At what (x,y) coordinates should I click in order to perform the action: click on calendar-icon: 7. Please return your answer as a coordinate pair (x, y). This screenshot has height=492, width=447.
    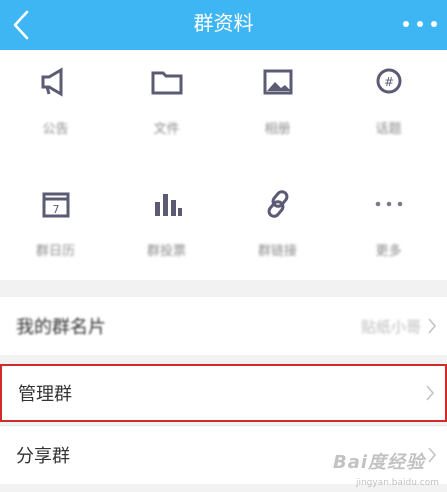
    Looking at the image, I should click on (56, 204).